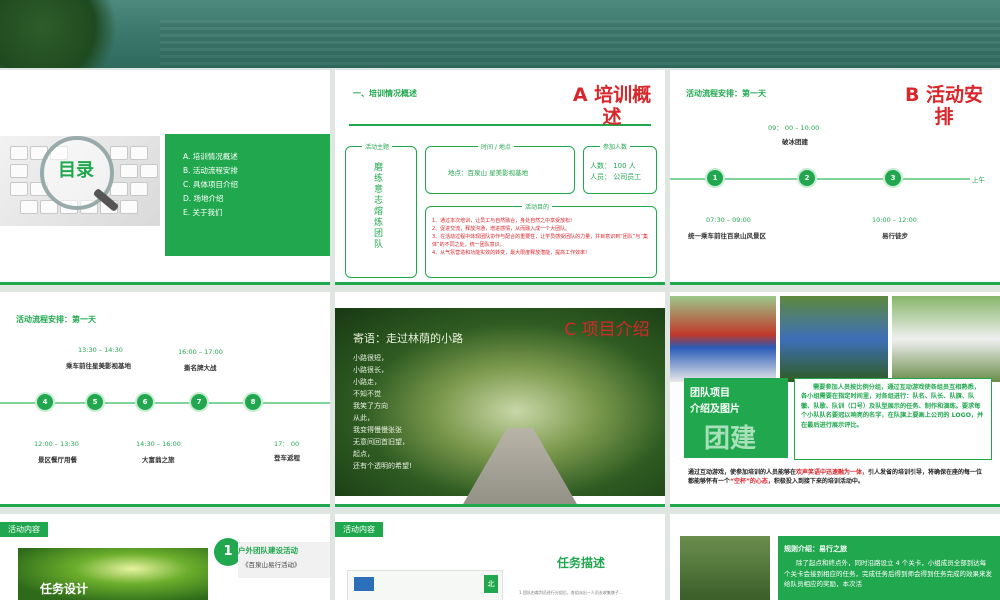  What do you see at coordinates (379, 206) in the screenshot?
I see `theme-text: 磨练意志 熔炼团队` at bounding box center [379, 206].